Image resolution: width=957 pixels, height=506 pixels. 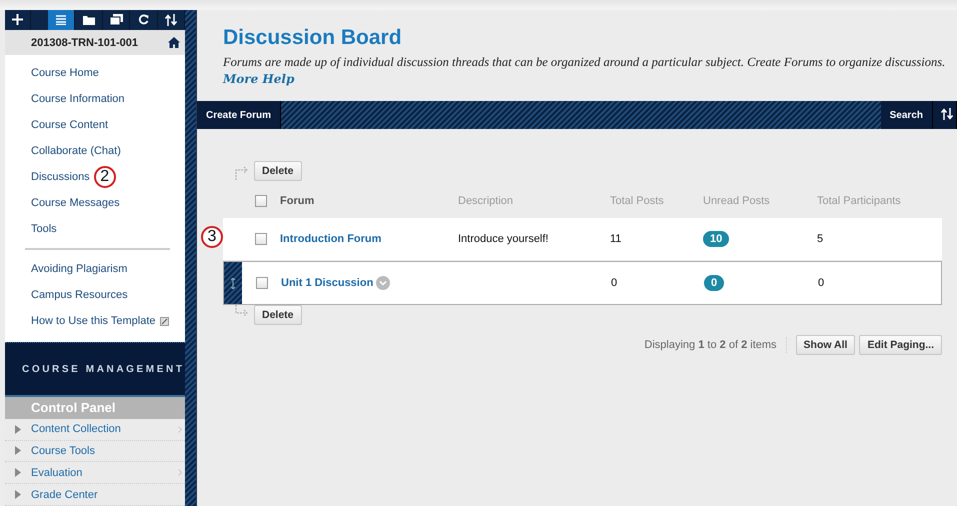 I want to click on menu-link: Course Home, so click(x=65, y=73).